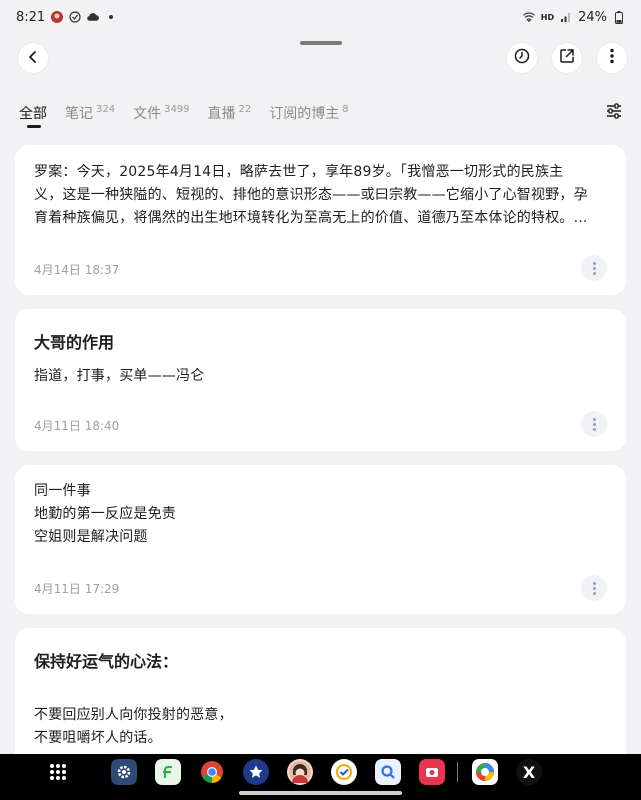 The width and height of the screenshot is (641, 800). What do you see at coordinates (74, 342) in the screenshot?
I see `note-title: 大哥的作用` at bounding box center [74, 342].